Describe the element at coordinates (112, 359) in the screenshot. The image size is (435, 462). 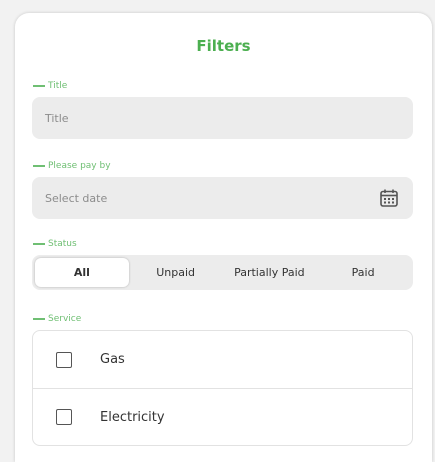
I see `service-item-label: Gas` at that location.